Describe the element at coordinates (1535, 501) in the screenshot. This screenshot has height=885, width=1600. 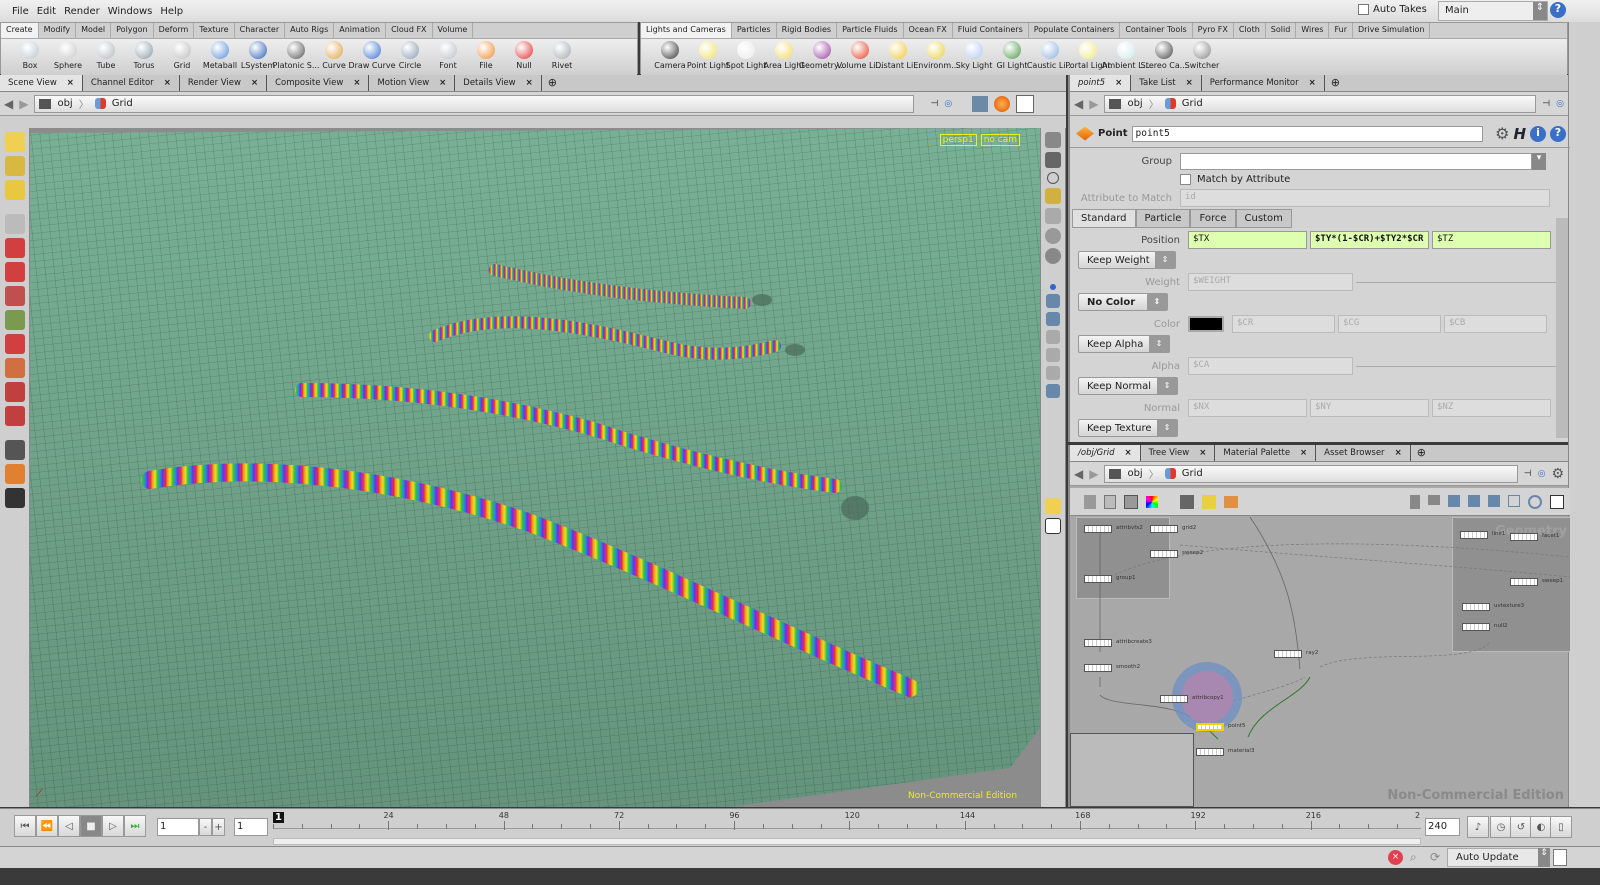
I see `search-icon` at that location.